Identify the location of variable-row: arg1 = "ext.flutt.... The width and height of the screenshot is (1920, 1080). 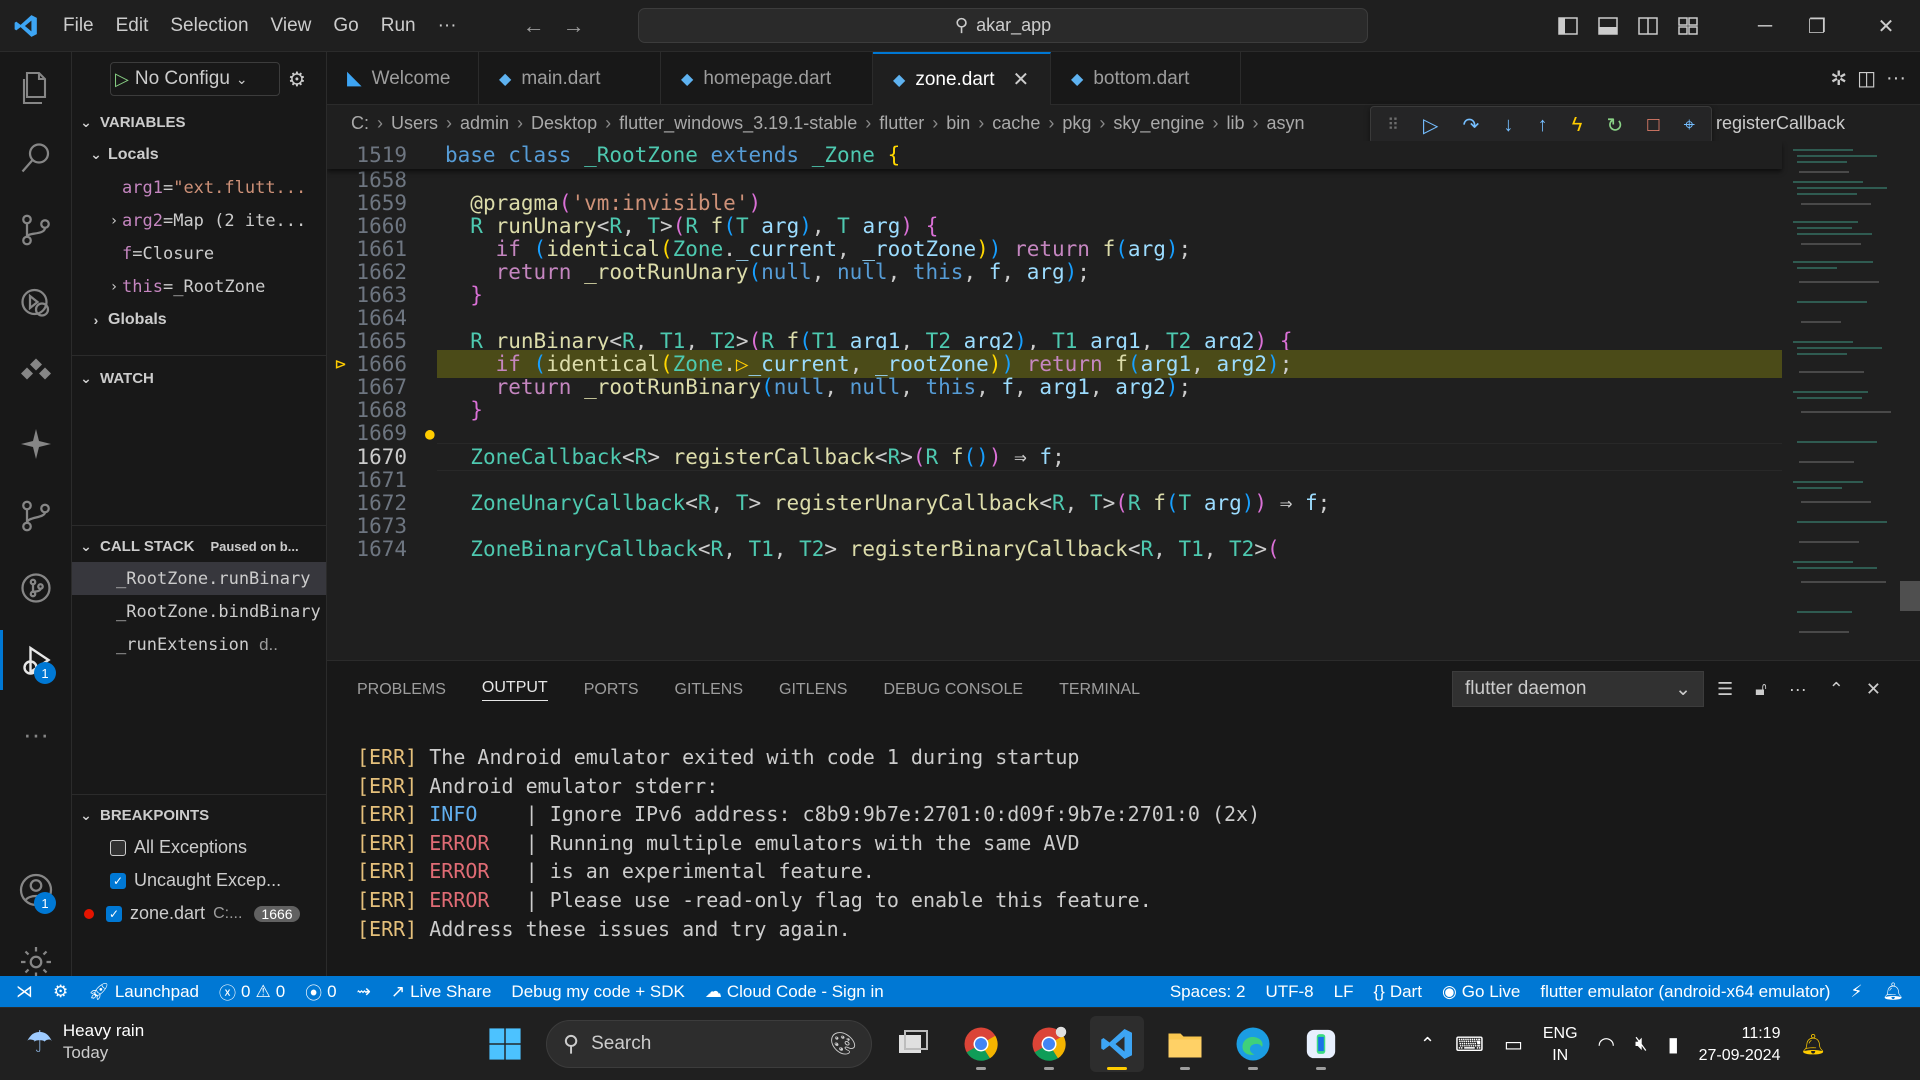
(199, 187).